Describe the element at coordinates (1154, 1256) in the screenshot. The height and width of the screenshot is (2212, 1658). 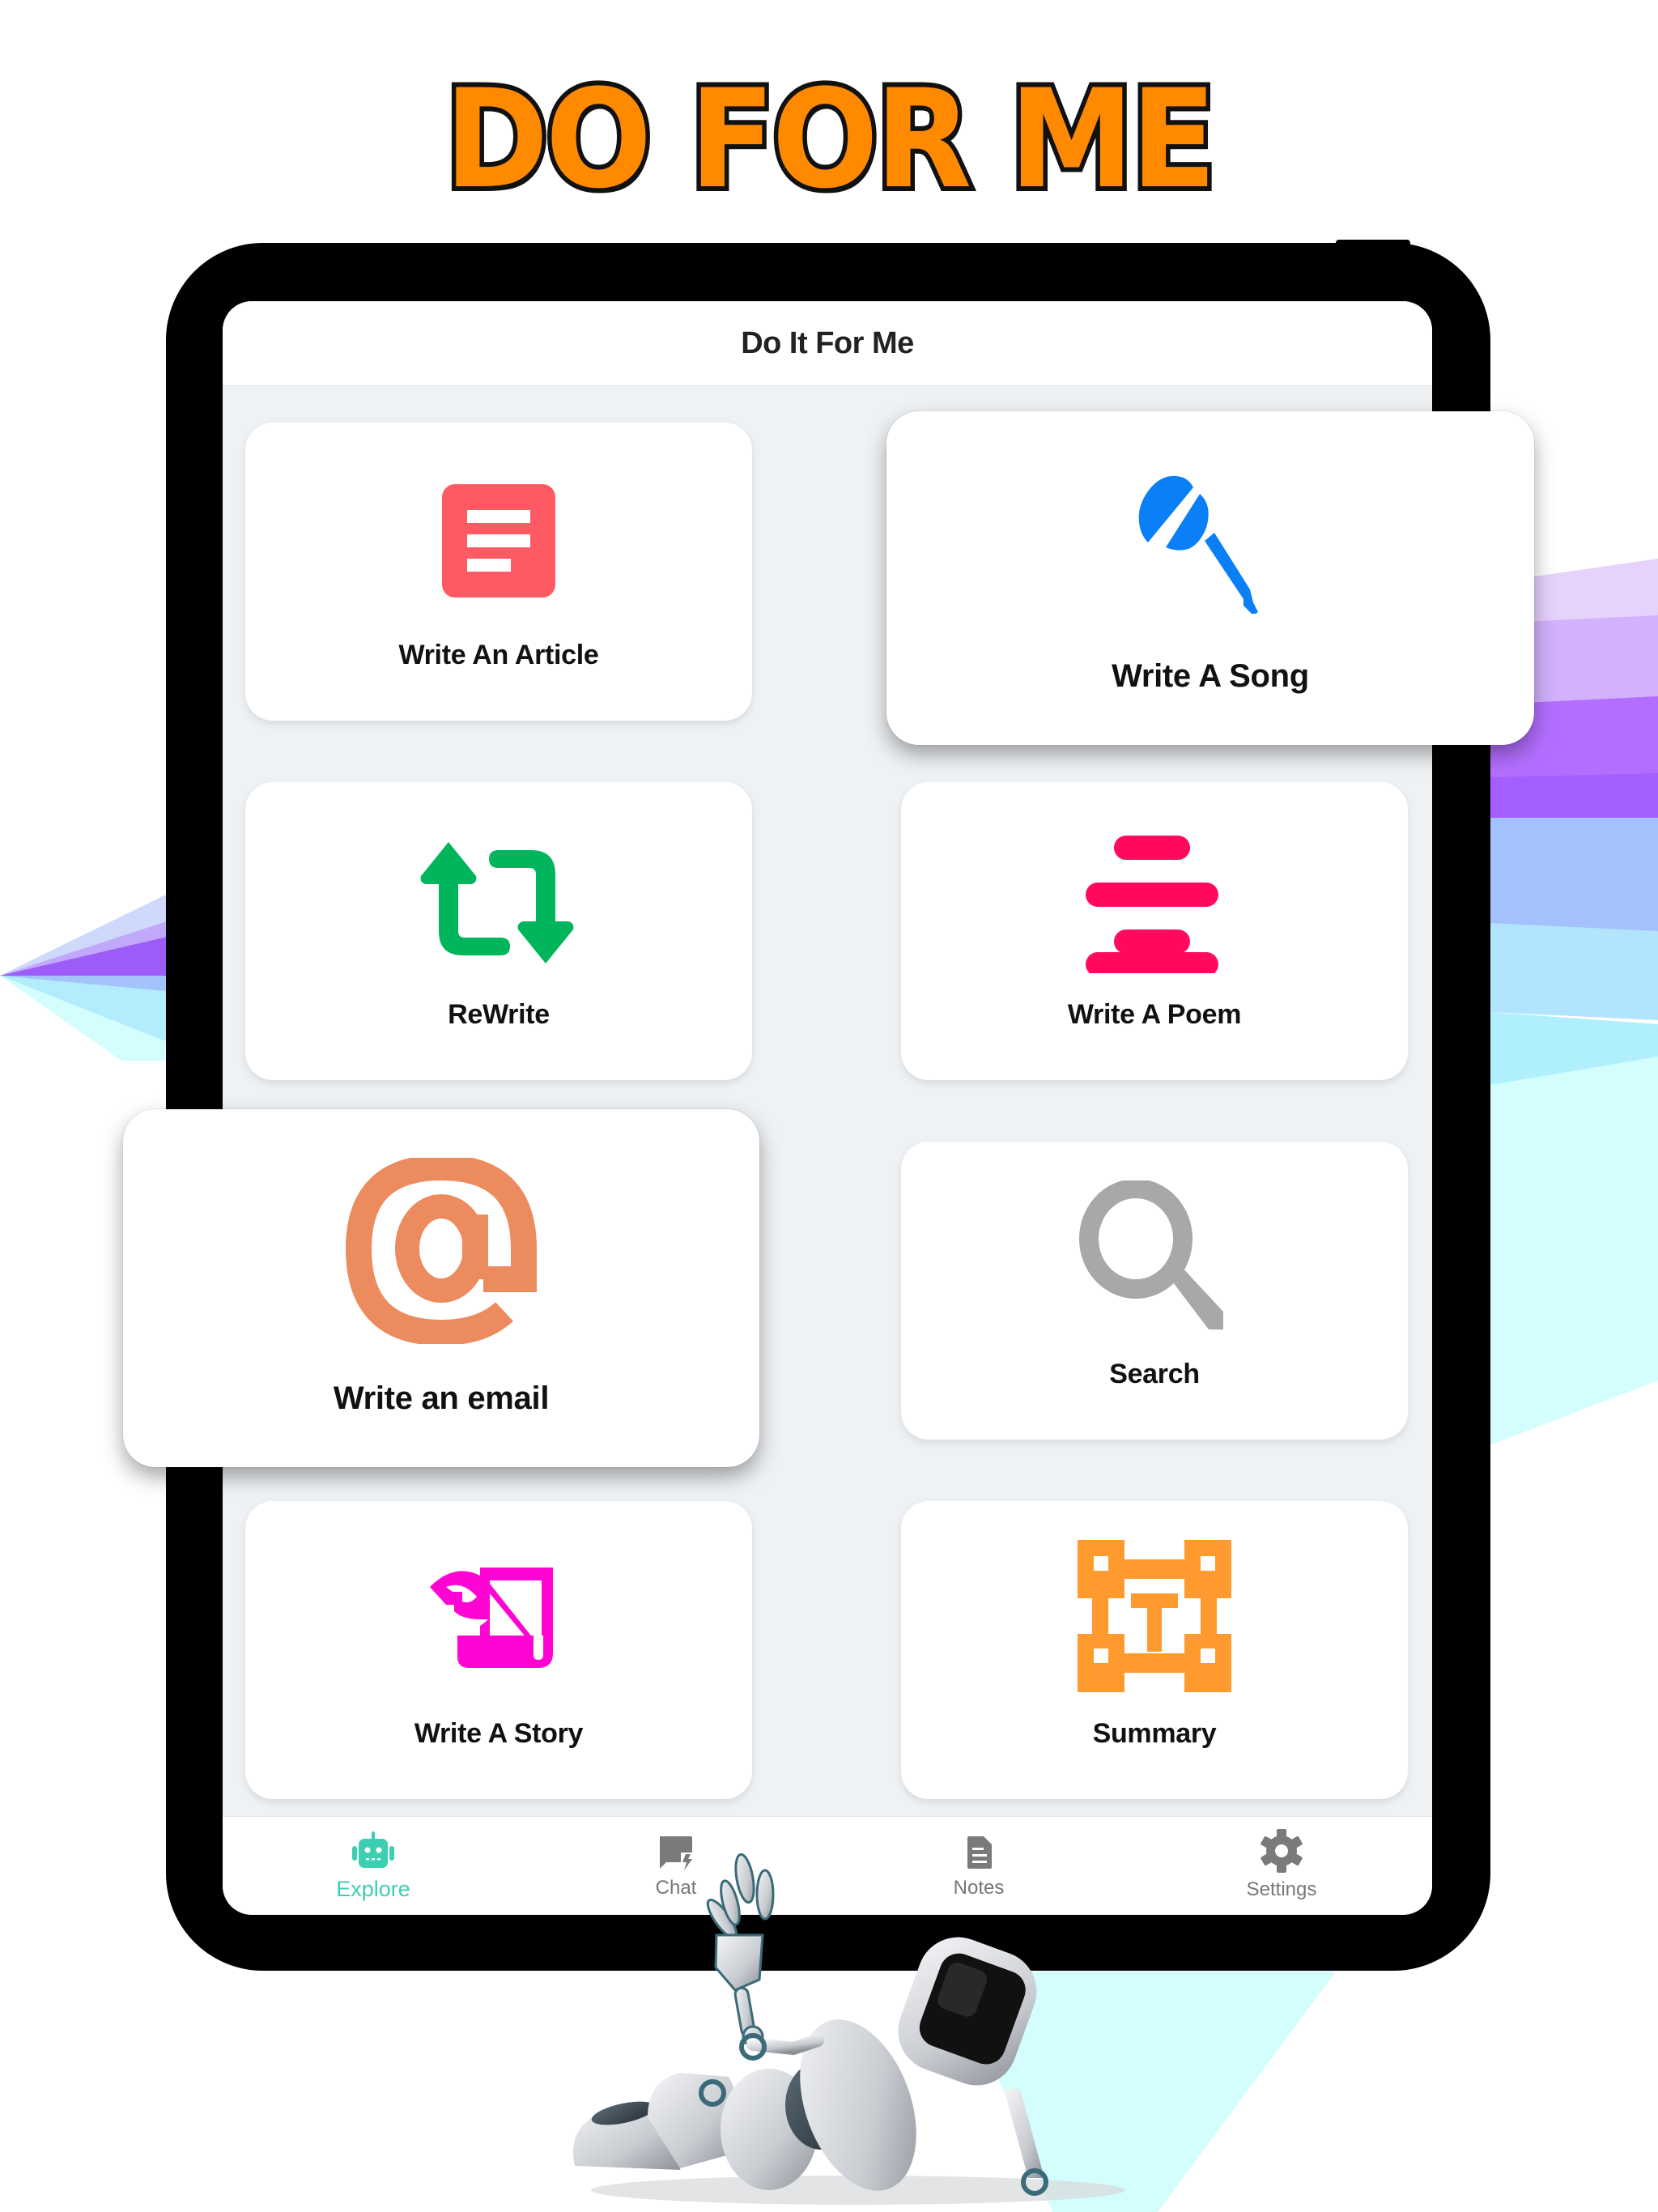
I see `magnifier-icon` at that location.